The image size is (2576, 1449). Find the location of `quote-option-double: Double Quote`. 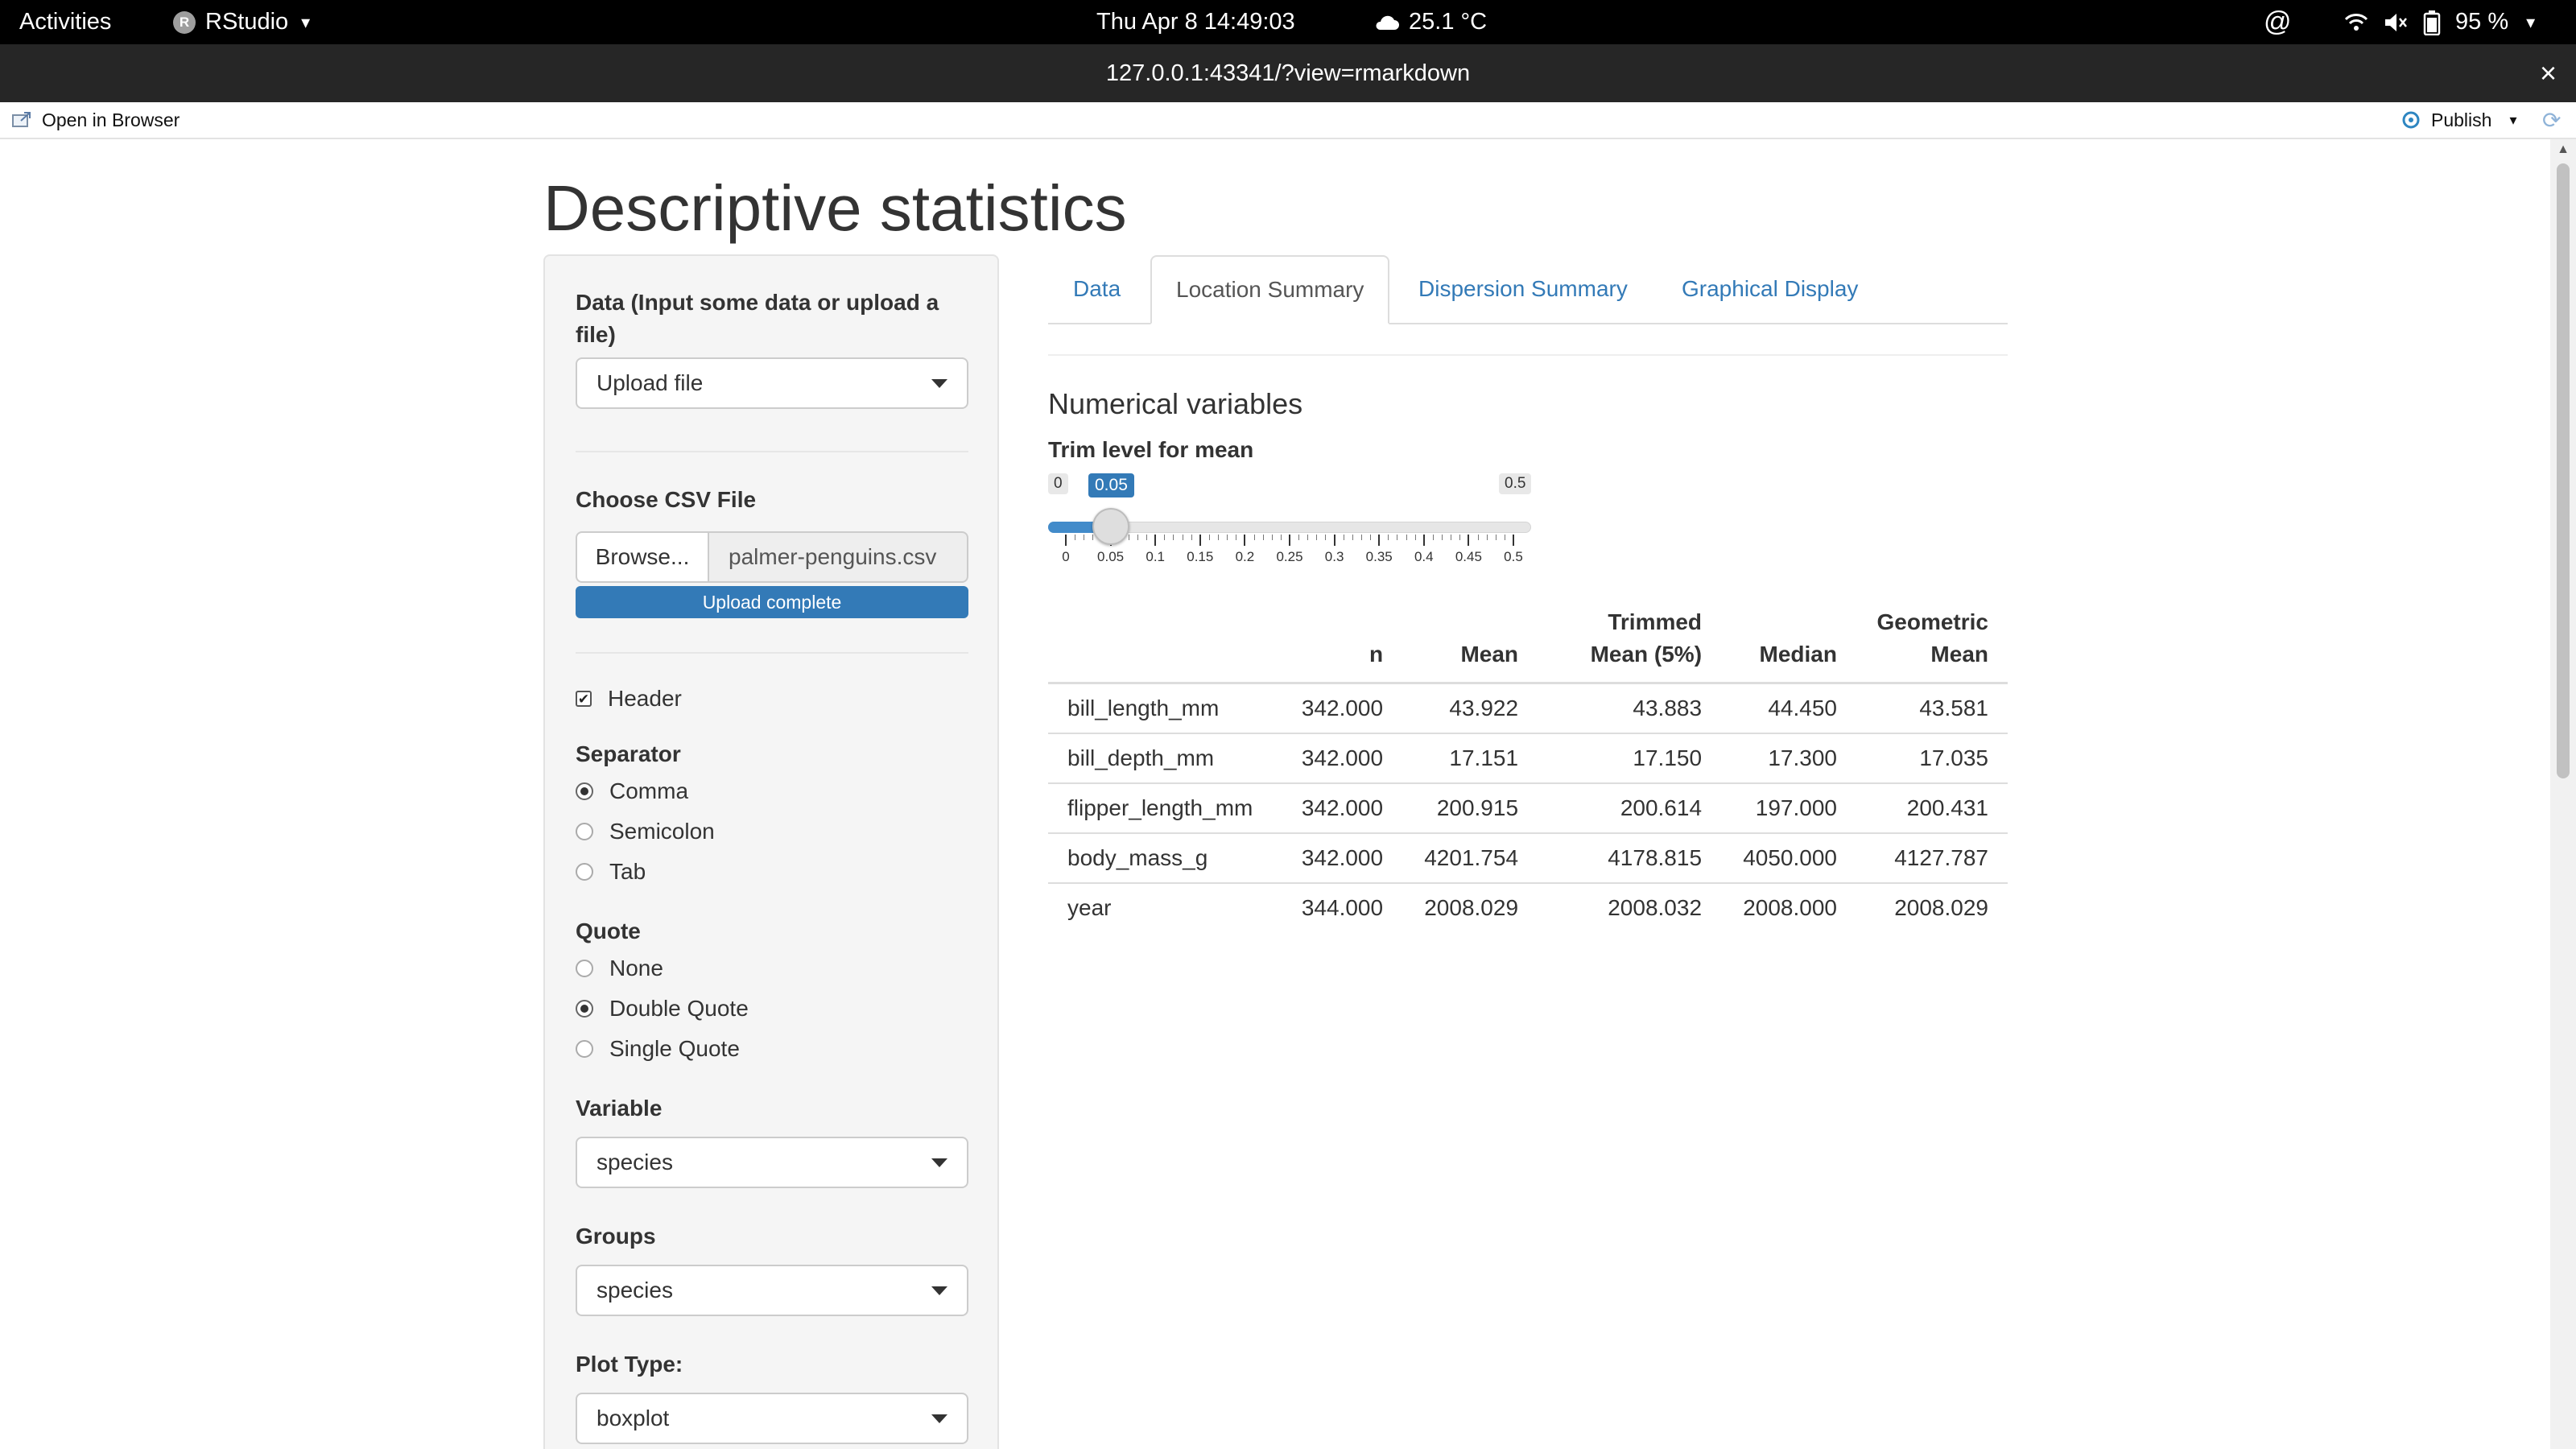

quote-option-double: Double Quote is located at coordinates (772, 1009).